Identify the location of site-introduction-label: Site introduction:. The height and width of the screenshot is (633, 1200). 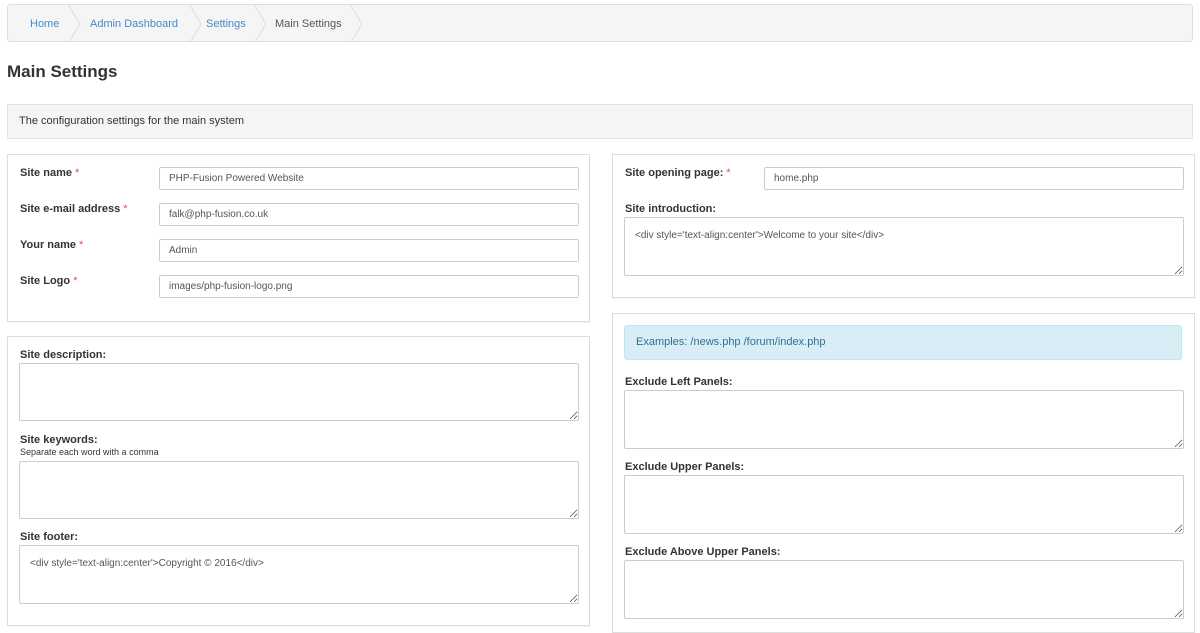
(671, 209).